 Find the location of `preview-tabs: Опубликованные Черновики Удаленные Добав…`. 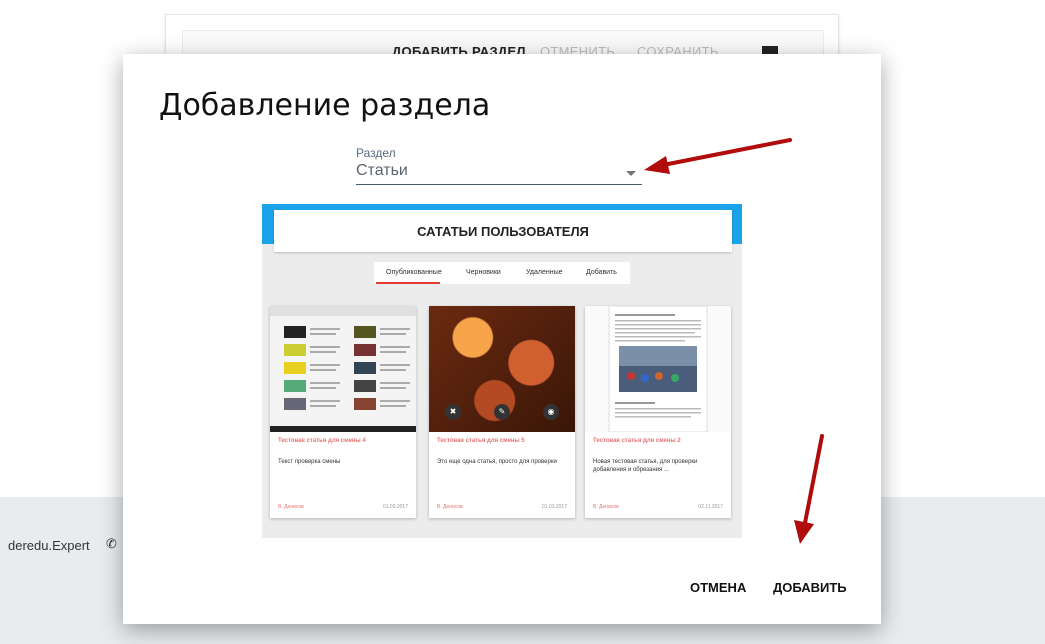

preview-tabs: Опубликованные Черновики Удаленные Добав… is located at coordinates (502, 273).